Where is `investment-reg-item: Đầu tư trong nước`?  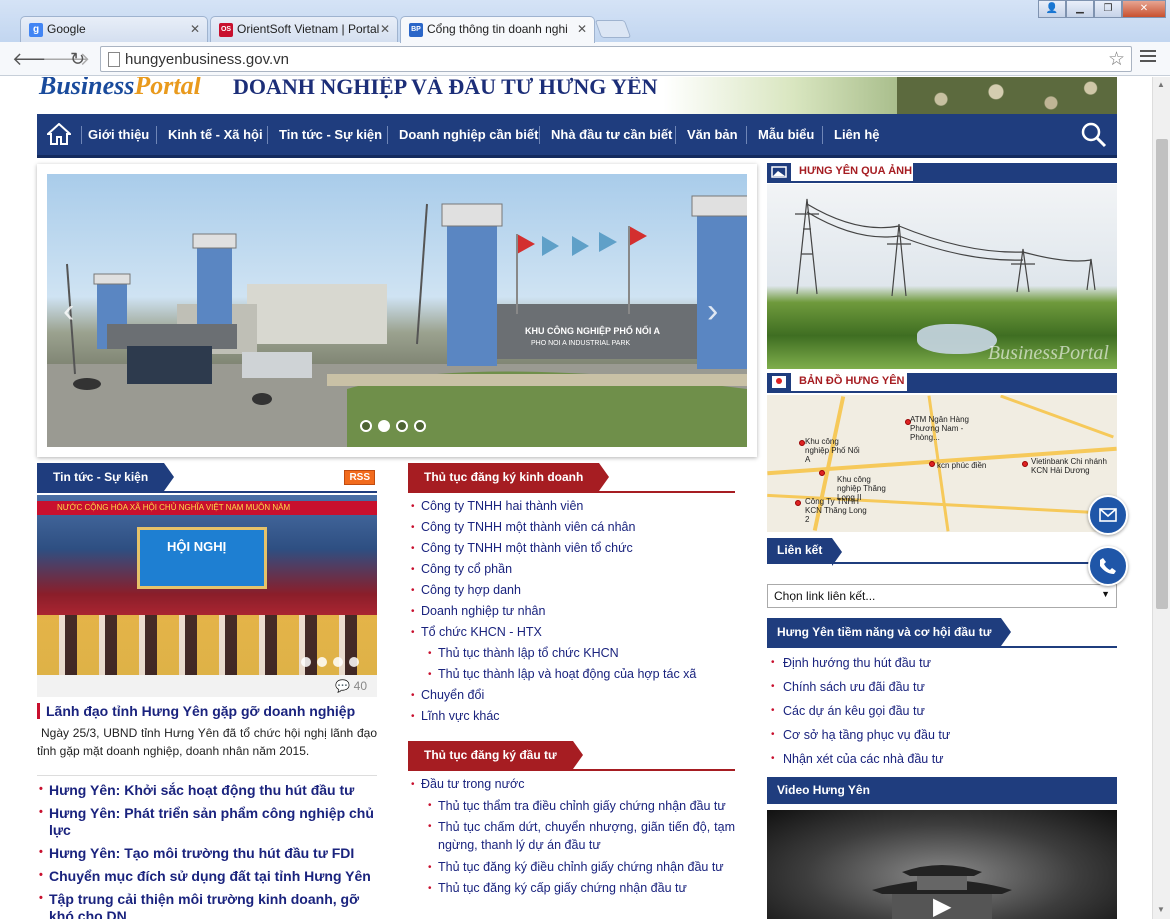
investment-reg-item: Đầu tư trong nước is located at coordinates (571, 784).